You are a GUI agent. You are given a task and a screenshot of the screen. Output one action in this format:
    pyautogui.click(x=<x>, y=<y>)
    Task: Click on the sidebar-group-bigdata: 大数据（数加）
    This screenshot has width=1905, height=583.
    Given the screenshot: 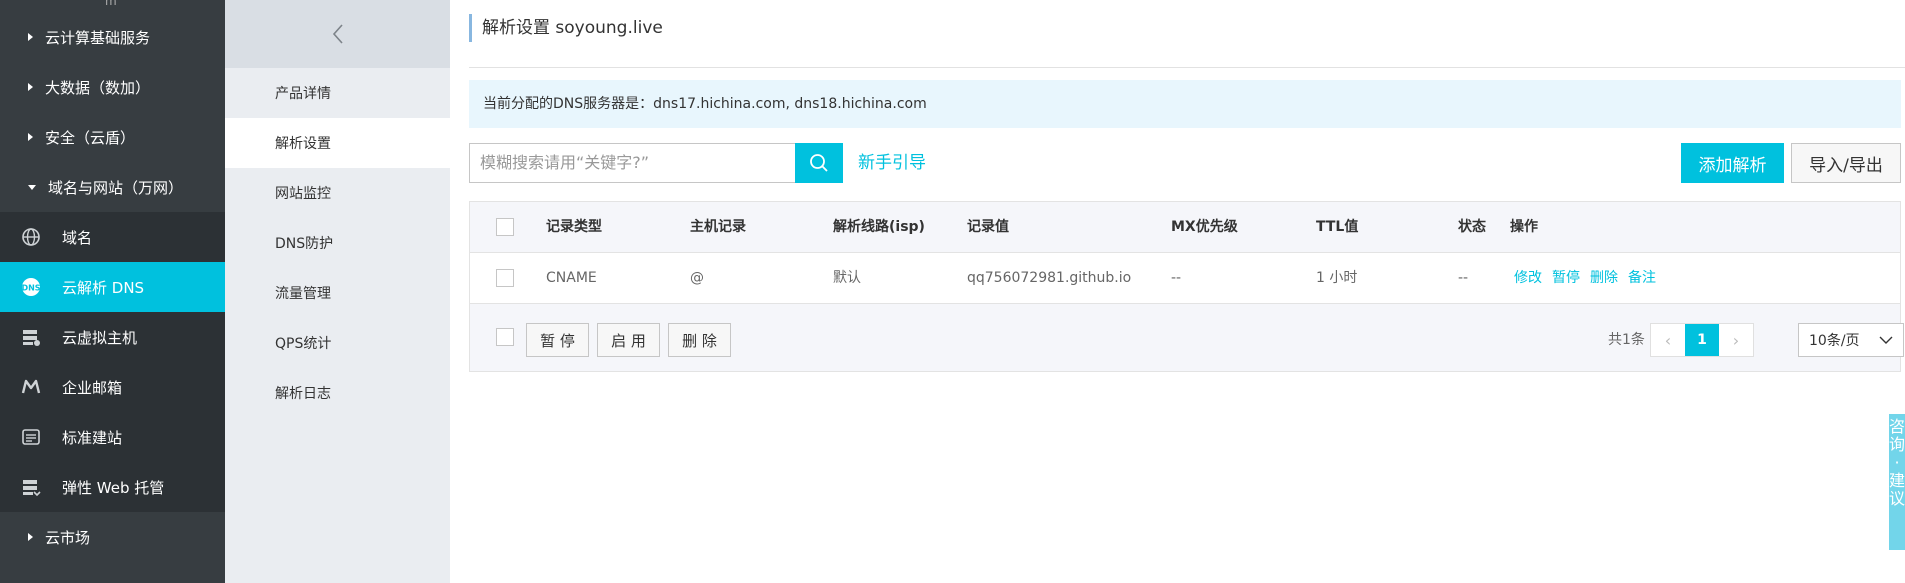 What is the action you would take?
    pyautogui.click(x=112, y=87)
    